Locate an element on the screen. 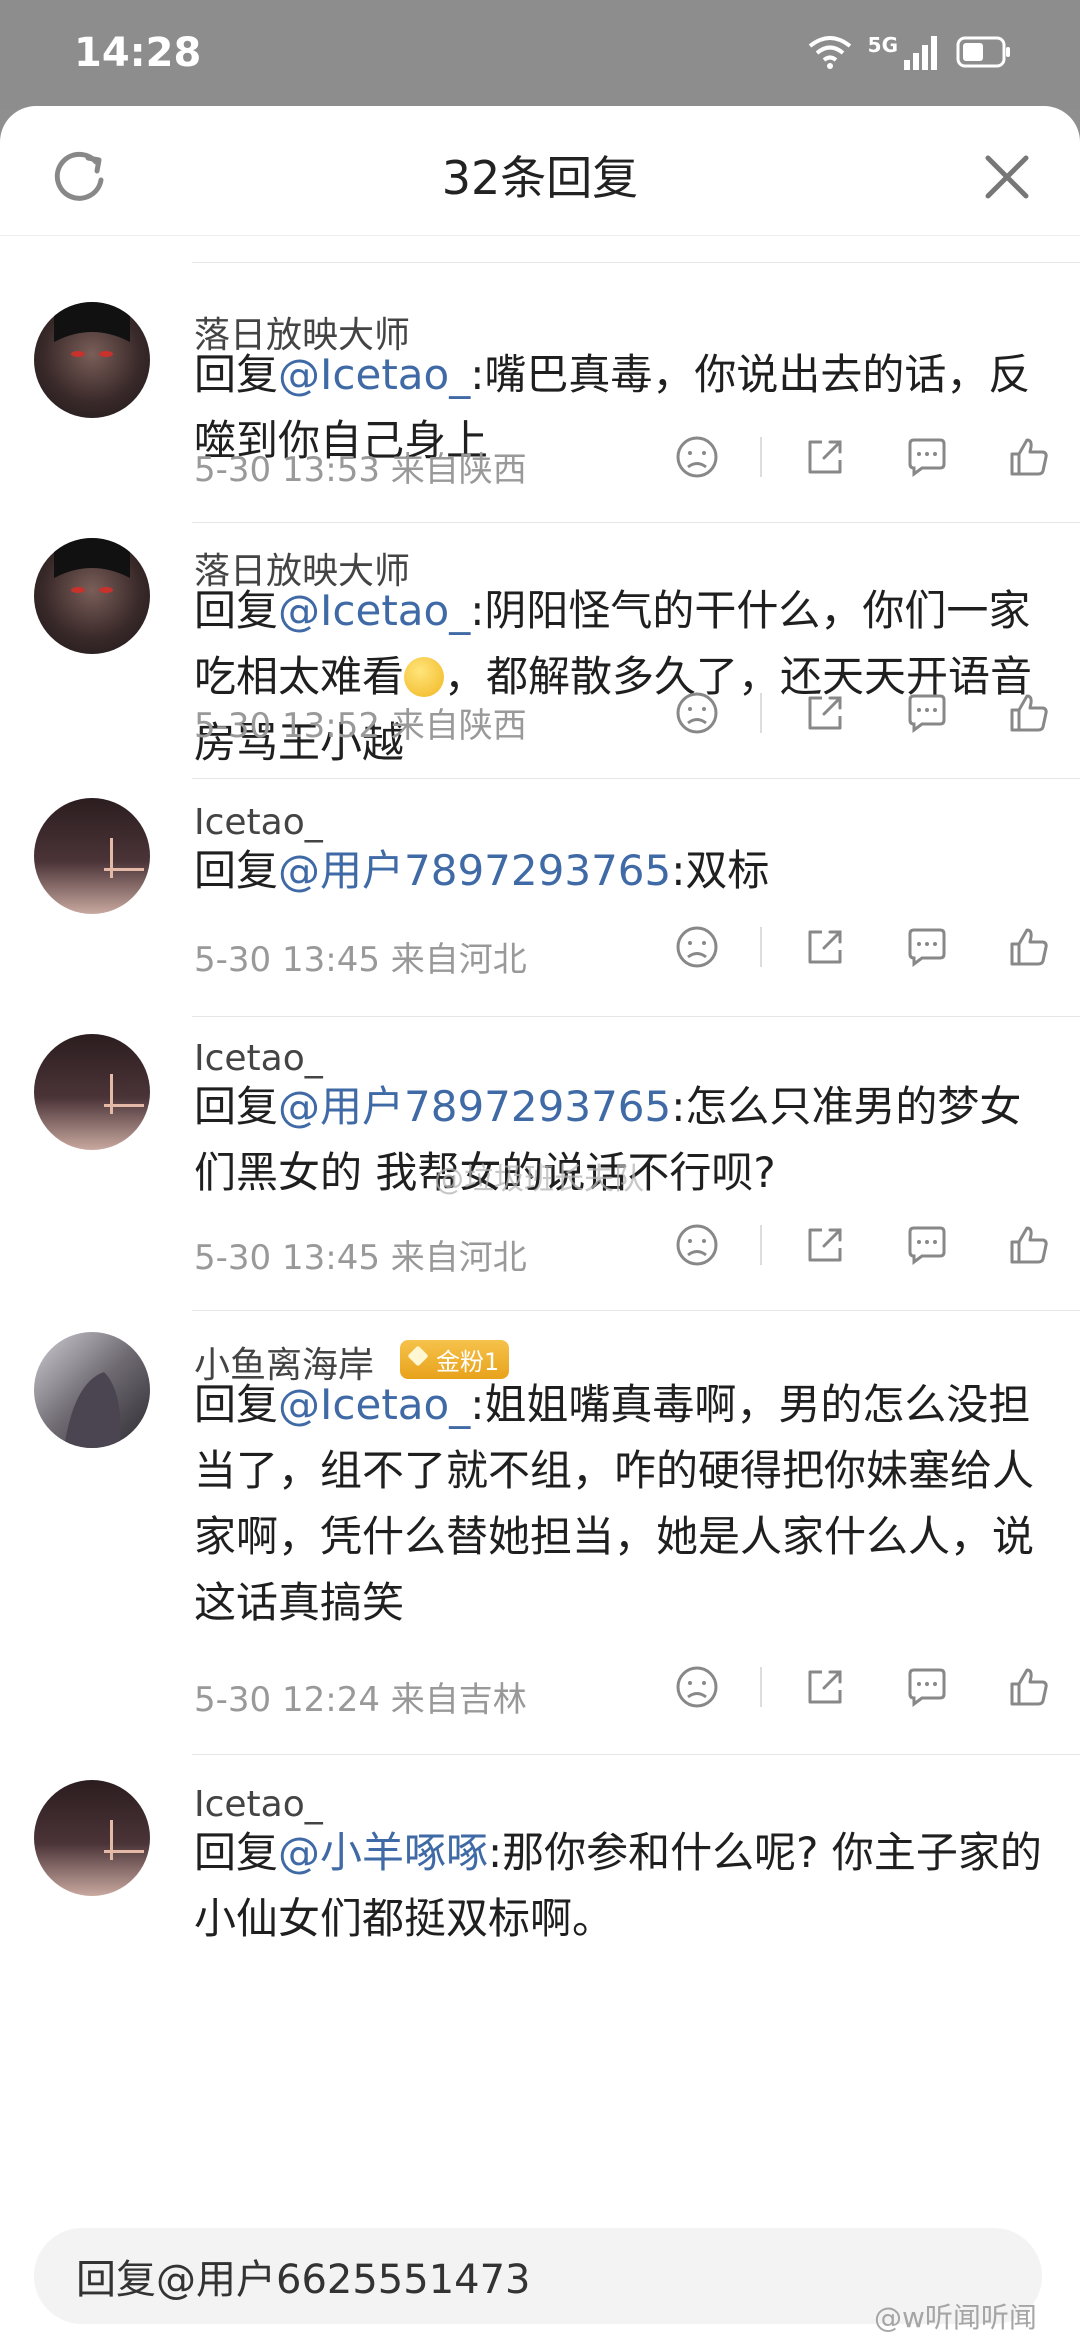 This screenshot has height=2340, width=1080. signal-icon is located at coordinates (920, 53).